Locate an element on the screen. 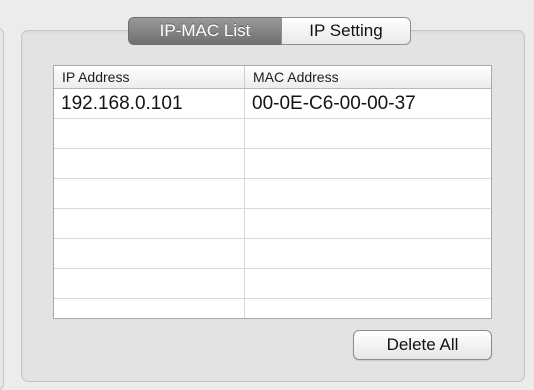  ip-address-cell: 192.168.0.101 is located at coordinates (149, 103).